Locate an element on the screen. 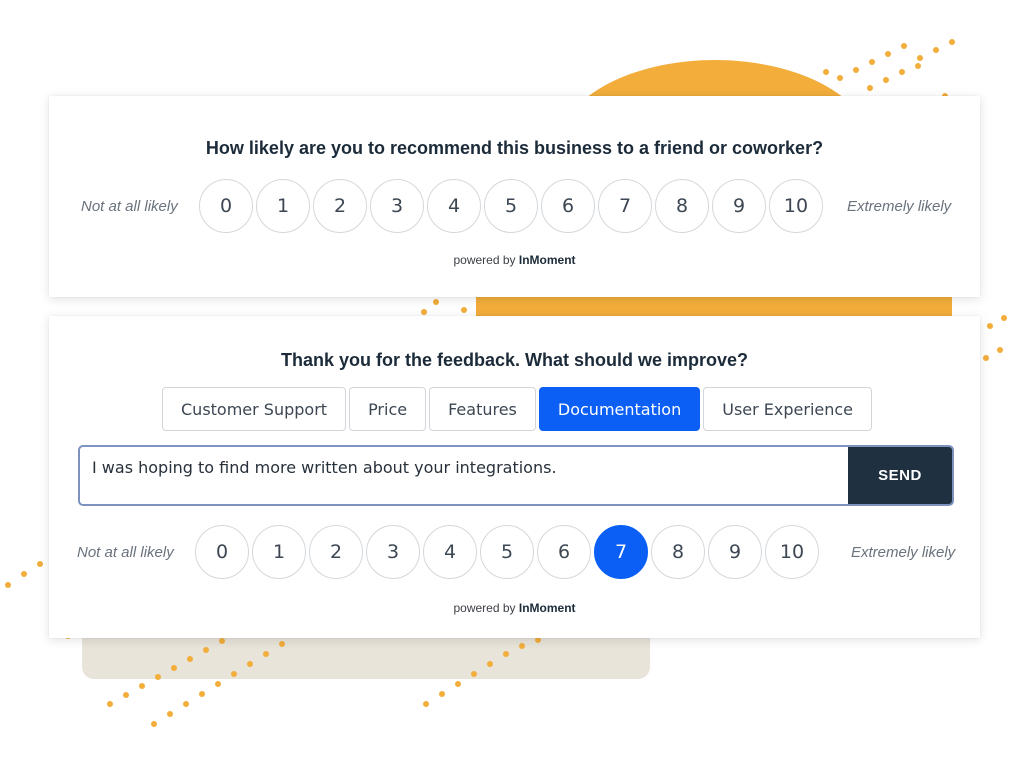 The height and width of the screenshot is (772, 1024). category-user-experience-button: User Experience is located at coordinates (788, 409).